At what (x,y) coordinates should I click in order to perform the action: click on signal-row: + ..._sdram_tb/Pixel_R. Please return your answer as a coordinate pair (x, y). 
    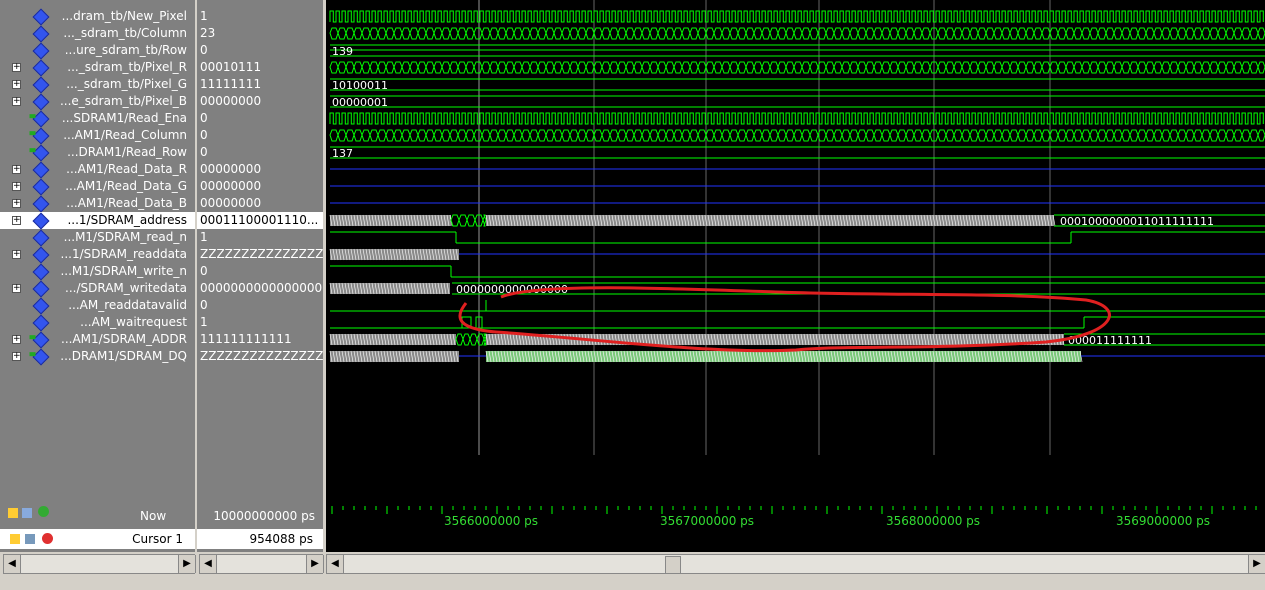
    Looking at the image, I should click on (97, 68).